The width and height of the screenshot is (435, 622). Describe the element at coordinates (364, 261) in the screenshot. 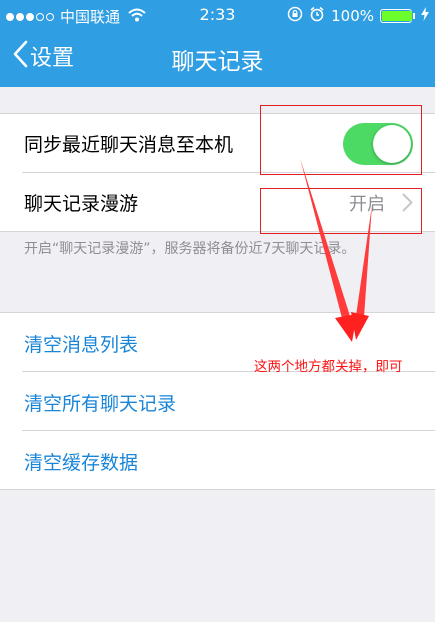

I see `annotation-arrow-right` at that location.